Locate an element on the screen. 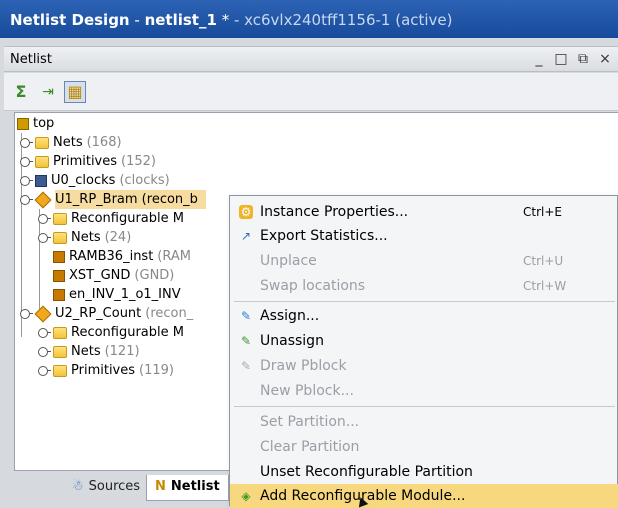  menu-item-unset-reconfigurable-partition: Unset Reconfigurable Partition is located at coordinates (424, 472).